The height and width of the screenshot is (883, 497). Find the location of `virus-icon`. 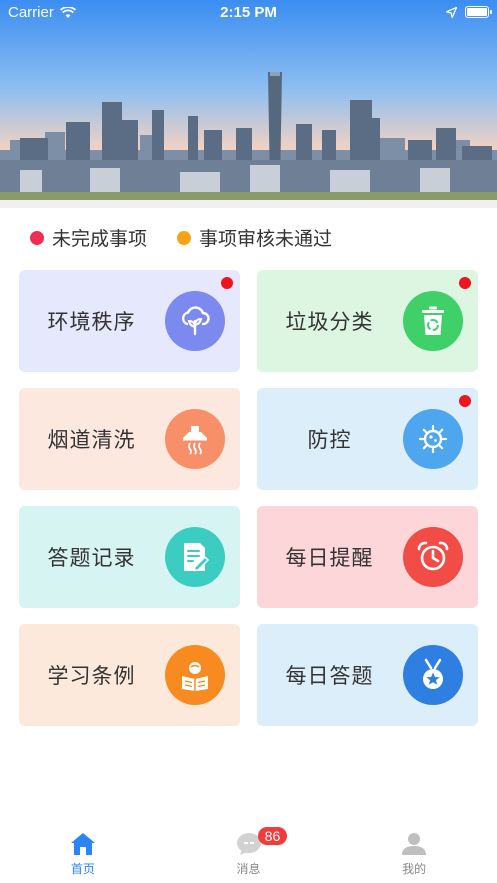

virus-icon is located at coordinates (433, 439).